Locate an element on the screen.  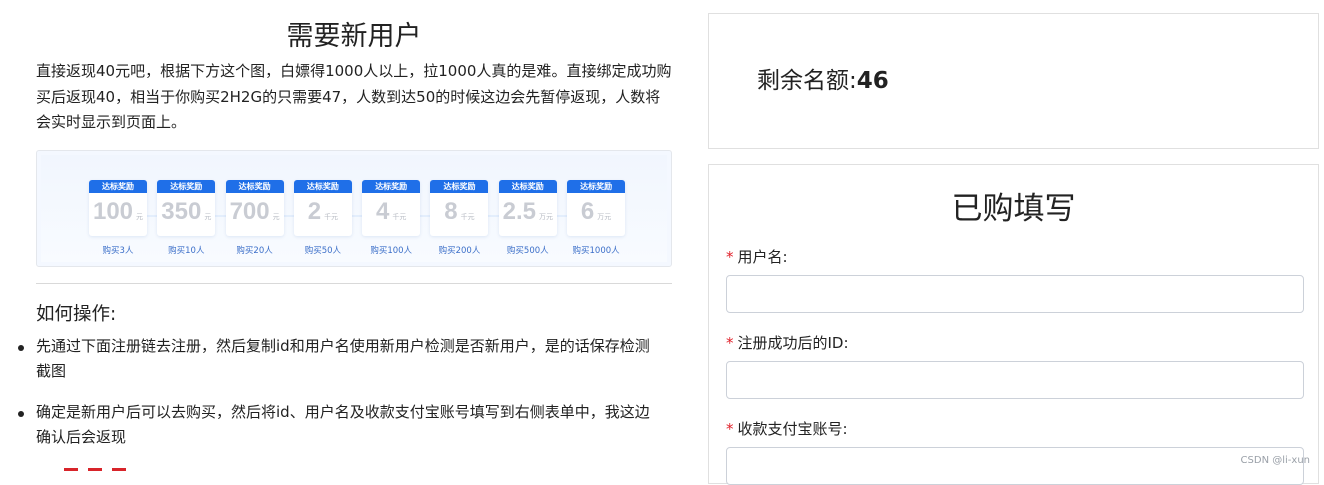
reward-tier-amount: 4 千元 is located at coordinates (391, 212).